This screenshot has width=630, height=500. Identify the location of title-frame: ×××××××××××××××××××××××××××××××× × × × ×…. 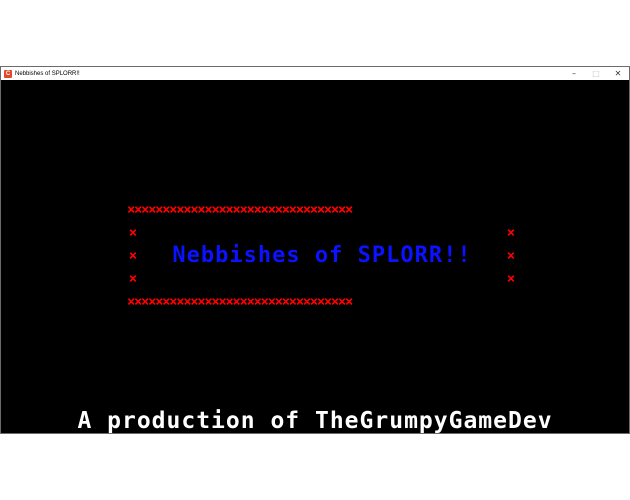
(322, 256).